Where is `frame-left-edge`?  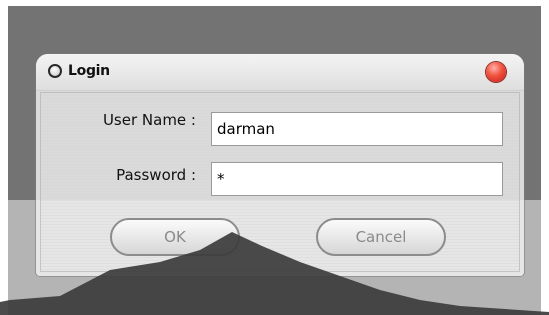 frame-left-edge is located at coordinates (4, 157).